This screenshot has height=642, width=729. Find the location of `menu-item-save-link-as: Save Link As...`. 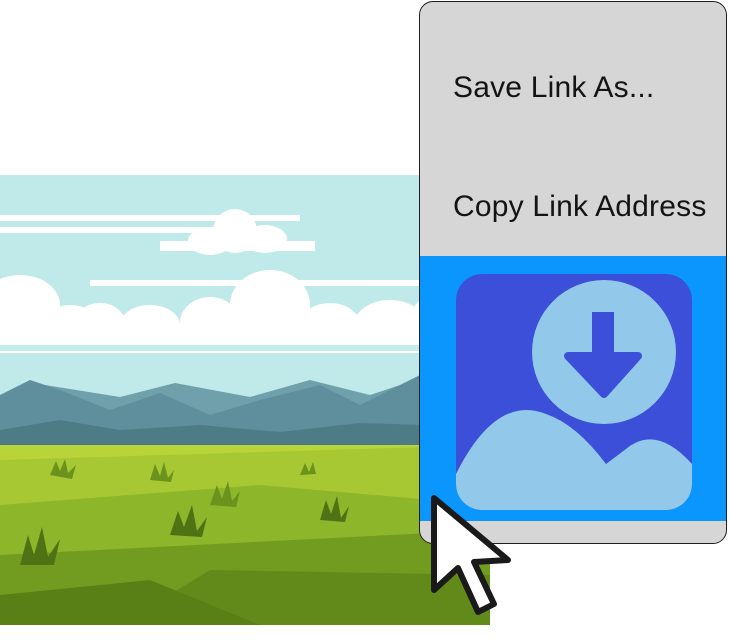

menu-item-save-link-as: Save Link As... is located at coordinates (573, 88).